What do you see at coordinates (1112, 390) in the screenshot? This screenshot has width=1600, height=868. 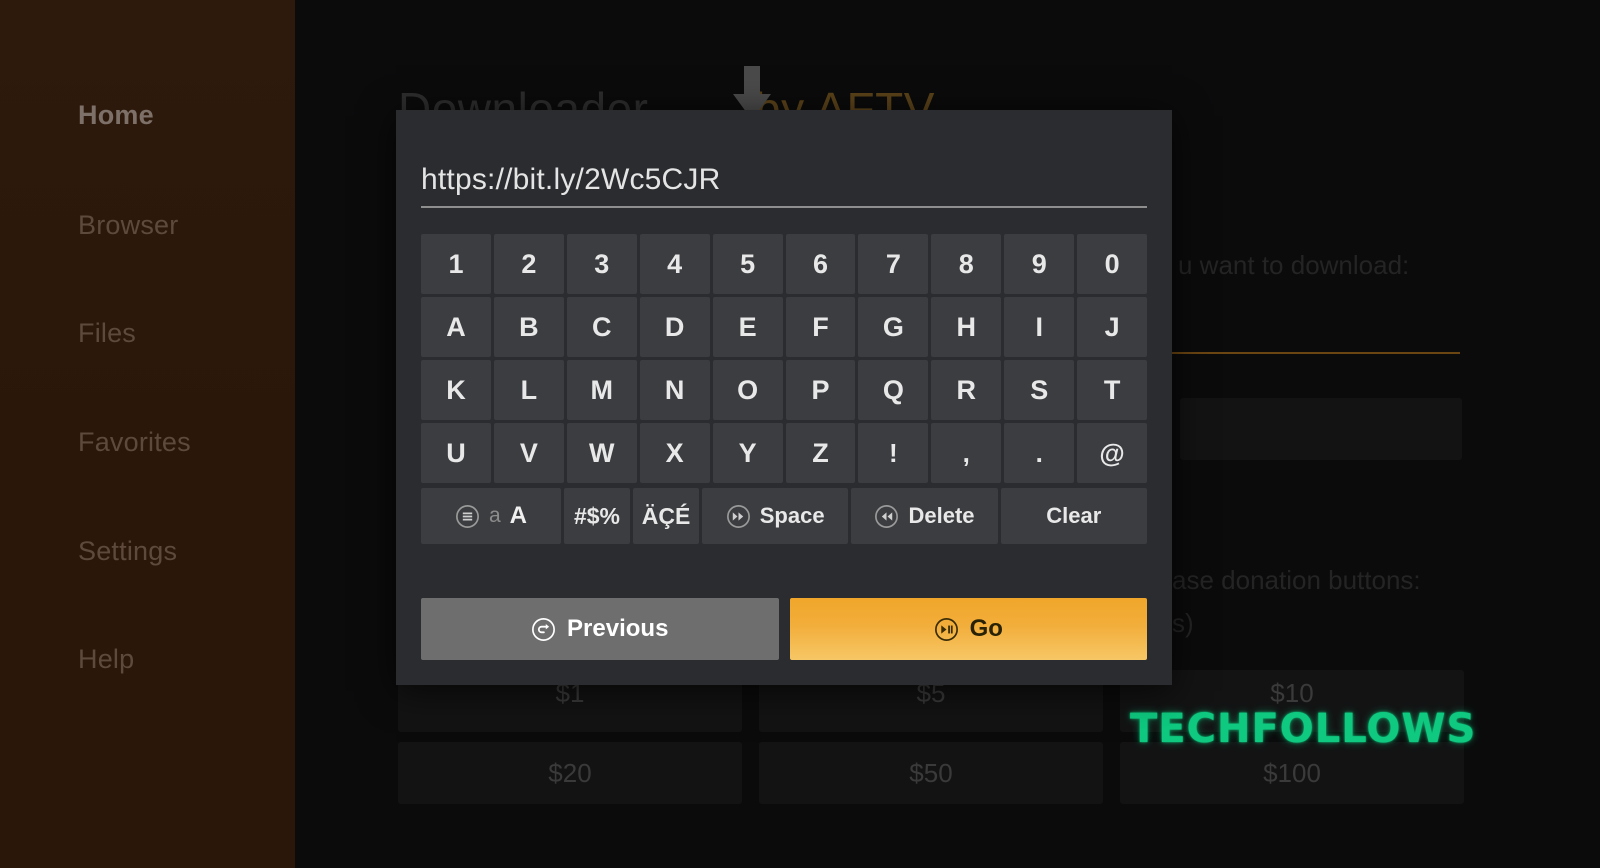 I see `key-t: T` at bounding box center [1112, 390].